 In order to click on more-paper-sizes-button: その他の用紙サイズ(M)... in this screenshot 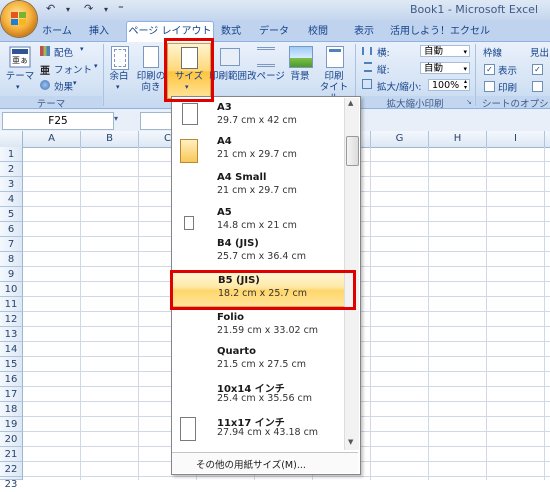, I will do `click(265, 462)`.